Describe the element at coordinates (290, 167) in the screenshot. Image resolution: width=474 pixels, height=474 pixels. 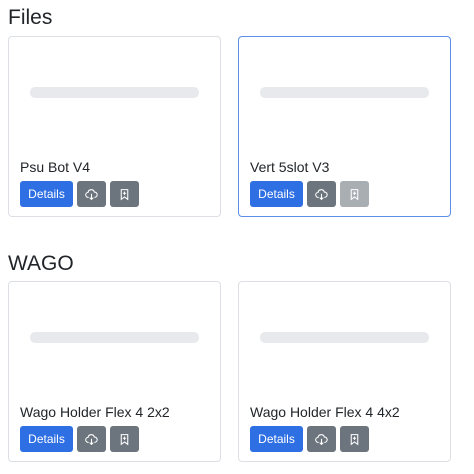
I see `card-title: Vert 5slot V3` at that location.